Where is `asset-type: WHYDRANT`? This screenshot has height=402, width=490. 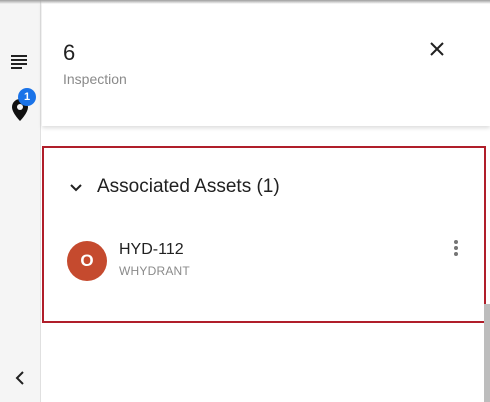 asset-type: WHYDRANT is located at coordinates (154, 271).